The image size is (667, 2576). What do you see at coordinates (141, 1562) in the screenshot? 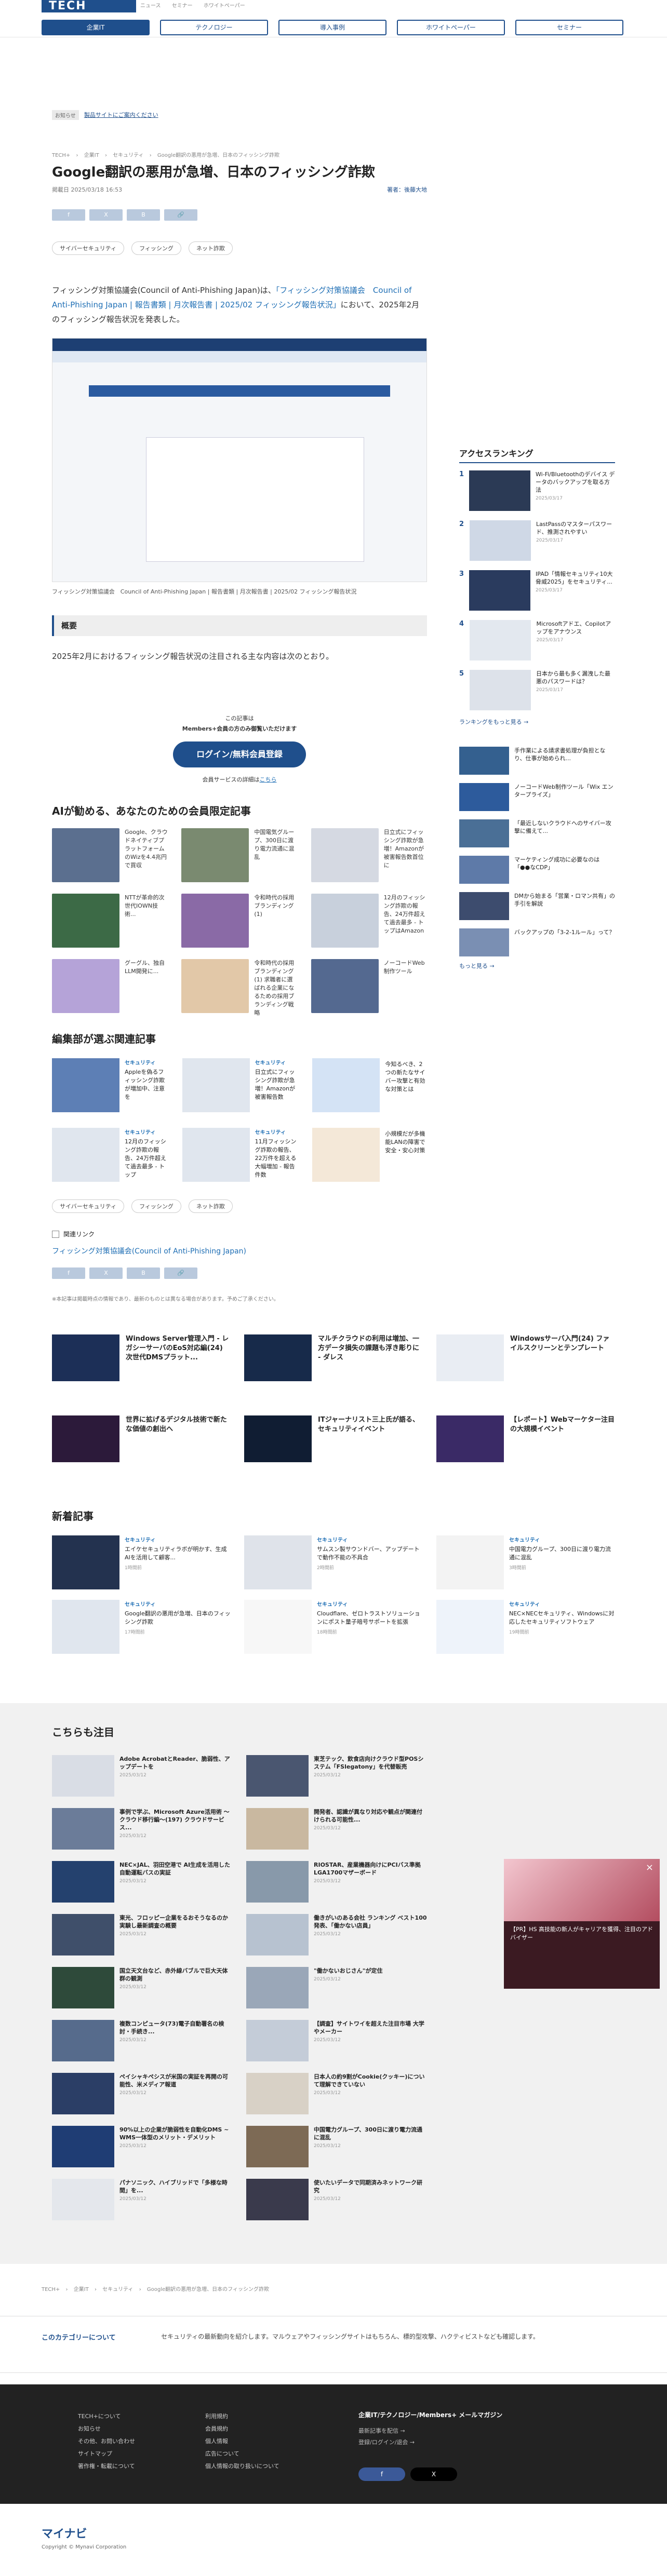
I see `new-article-card: セキュリティ エイケセキュリティラボが明かす、生成AIを活用して顧客... 1時間前` at bounding box center [141, 1562].